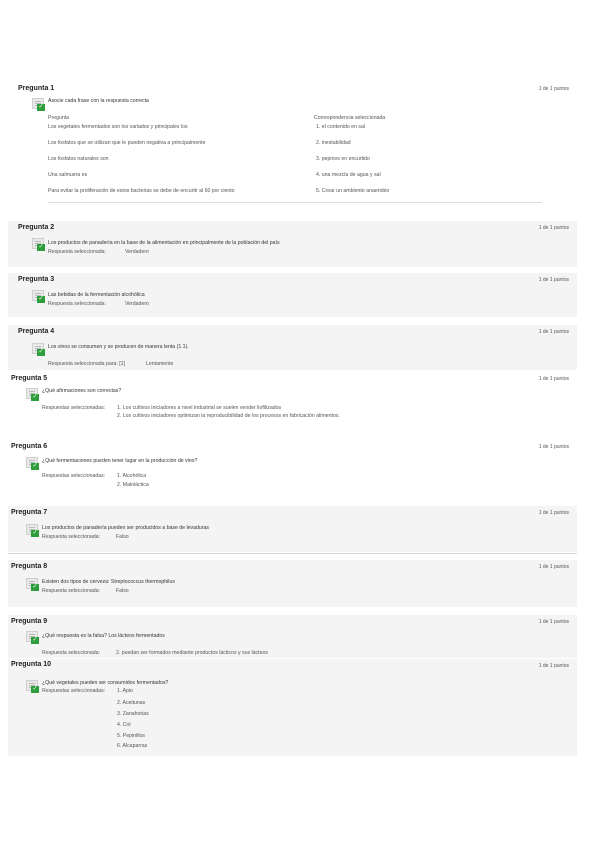  What do you see at coordinates (131, 736) in the screenshot?
I see `selected-answer: 5. Pepinillos` at bounding box center [131, 736].